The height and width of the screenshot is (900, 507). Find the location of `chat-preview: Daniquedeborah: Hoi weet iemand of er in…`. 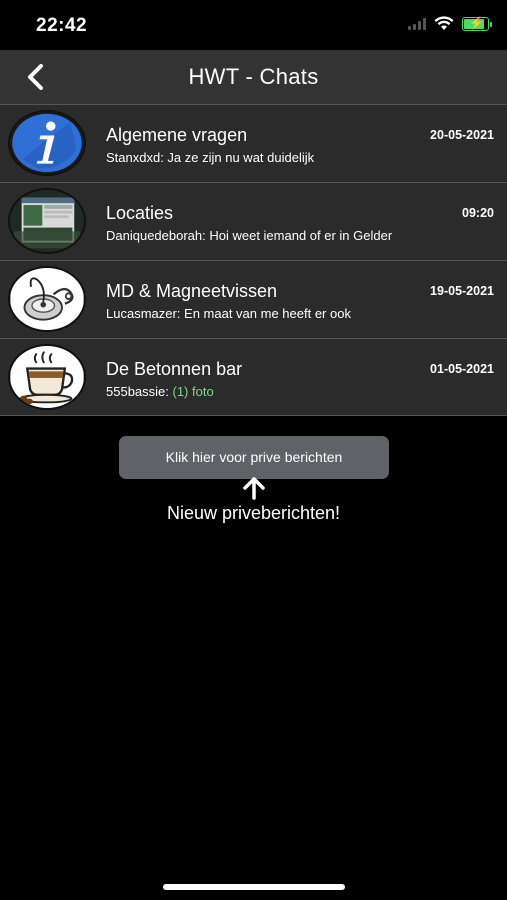

chat-preview: Daniquedeborah: Hoi weet iemand of er in… is located at coordinates (249, 235).